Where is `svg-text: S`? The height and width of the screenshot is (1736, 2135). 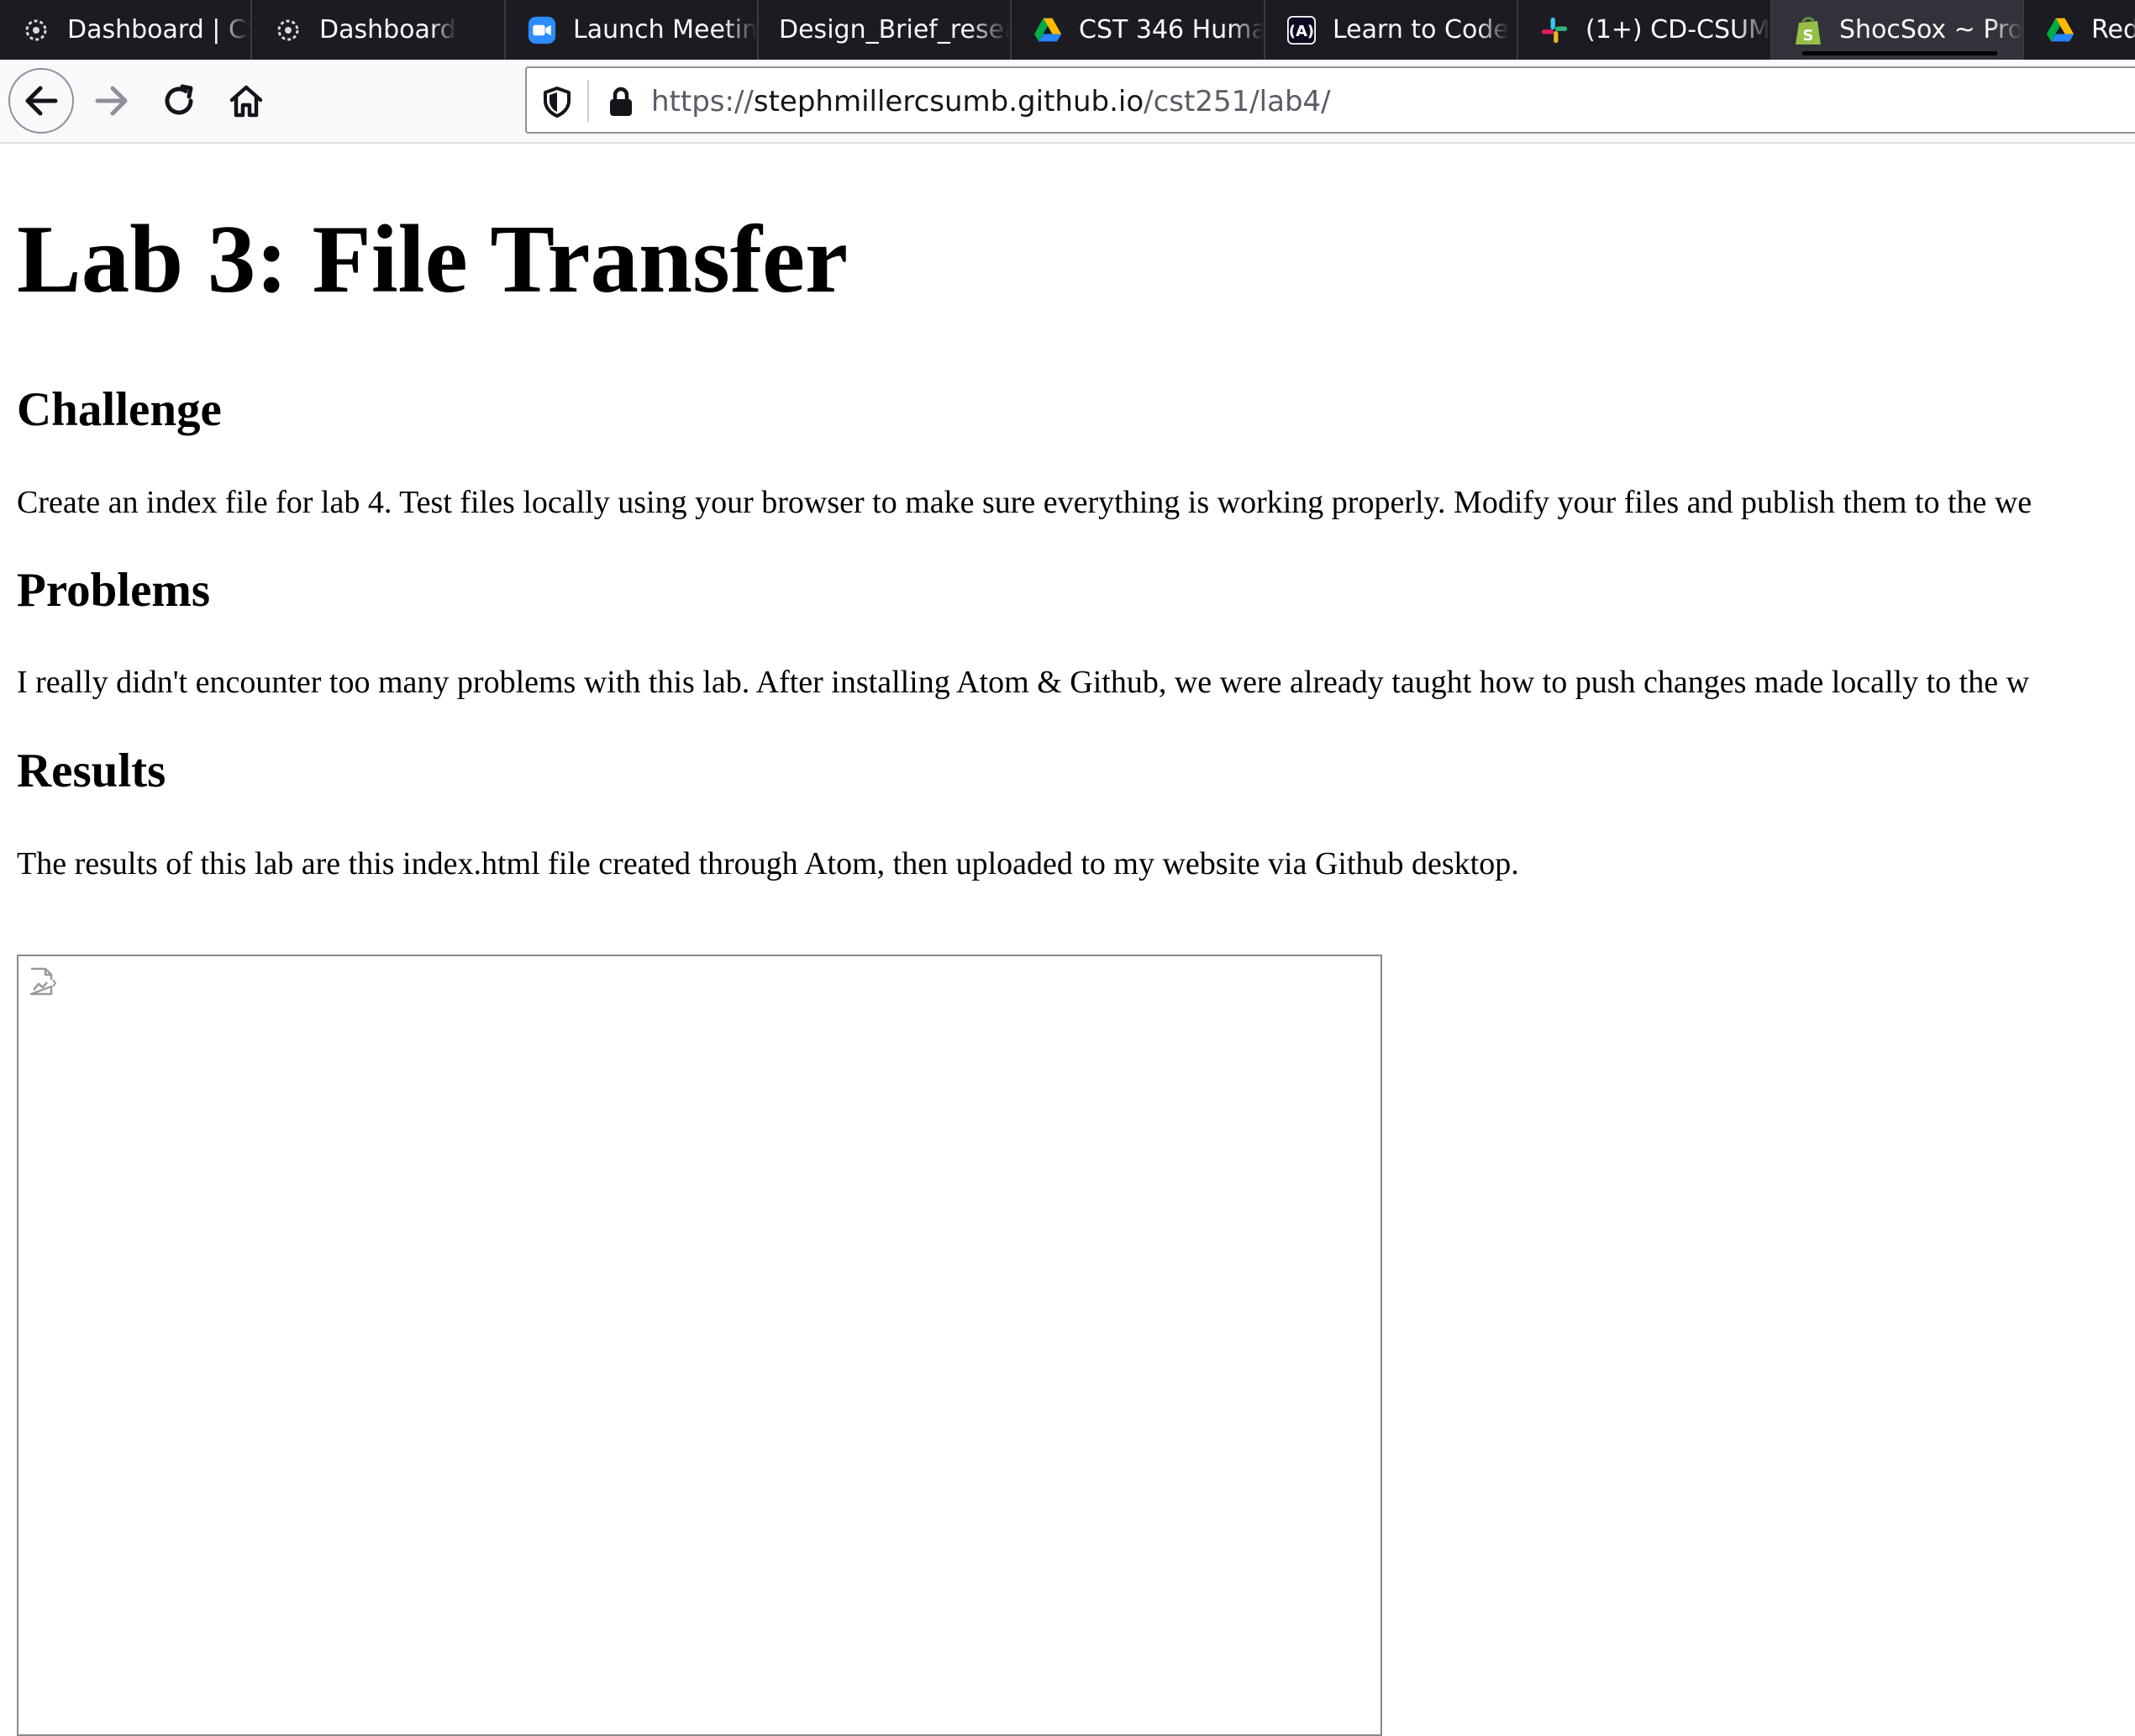
svg-text: S is located at coordinates (1809, 36).